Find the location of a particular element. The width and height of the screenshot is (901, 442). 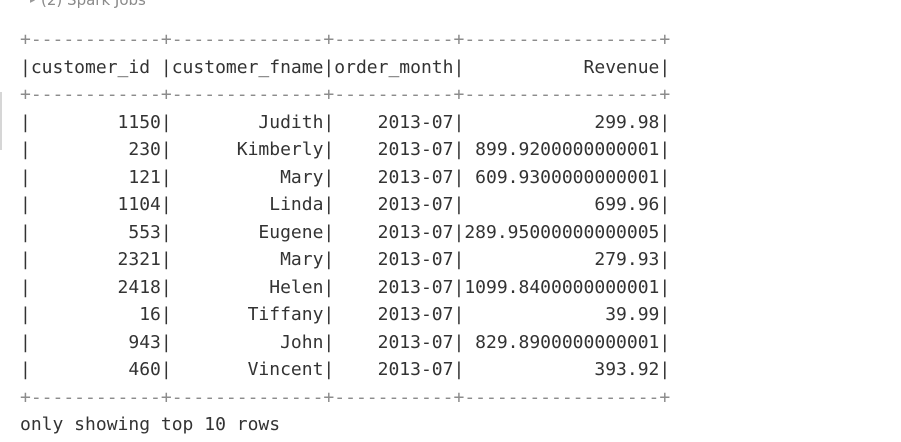

table-row: | 16| Tiffany| 2013-07| 39.99| is located at coordinates (345, 314).